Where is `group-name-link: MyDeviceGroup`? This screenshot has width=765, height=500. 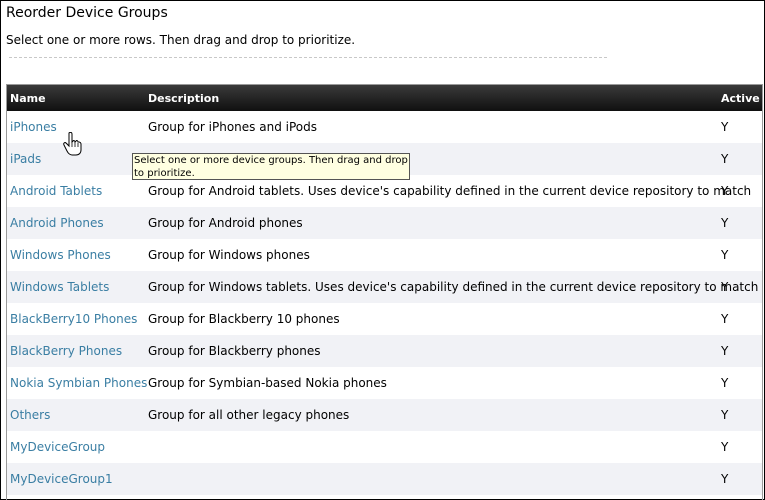 group-name-link: MyDeviceGroup is located at coordinates (57, 447).